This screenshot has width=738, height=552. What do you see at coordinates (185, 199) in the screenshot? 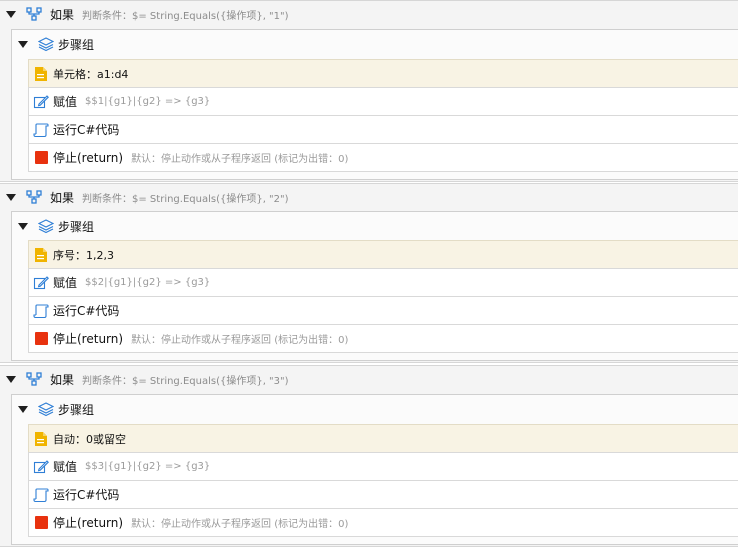
I see `if-condition: 判断条件：$= String.Equals({操作项}, "2")` at bounding box center [185, 199].